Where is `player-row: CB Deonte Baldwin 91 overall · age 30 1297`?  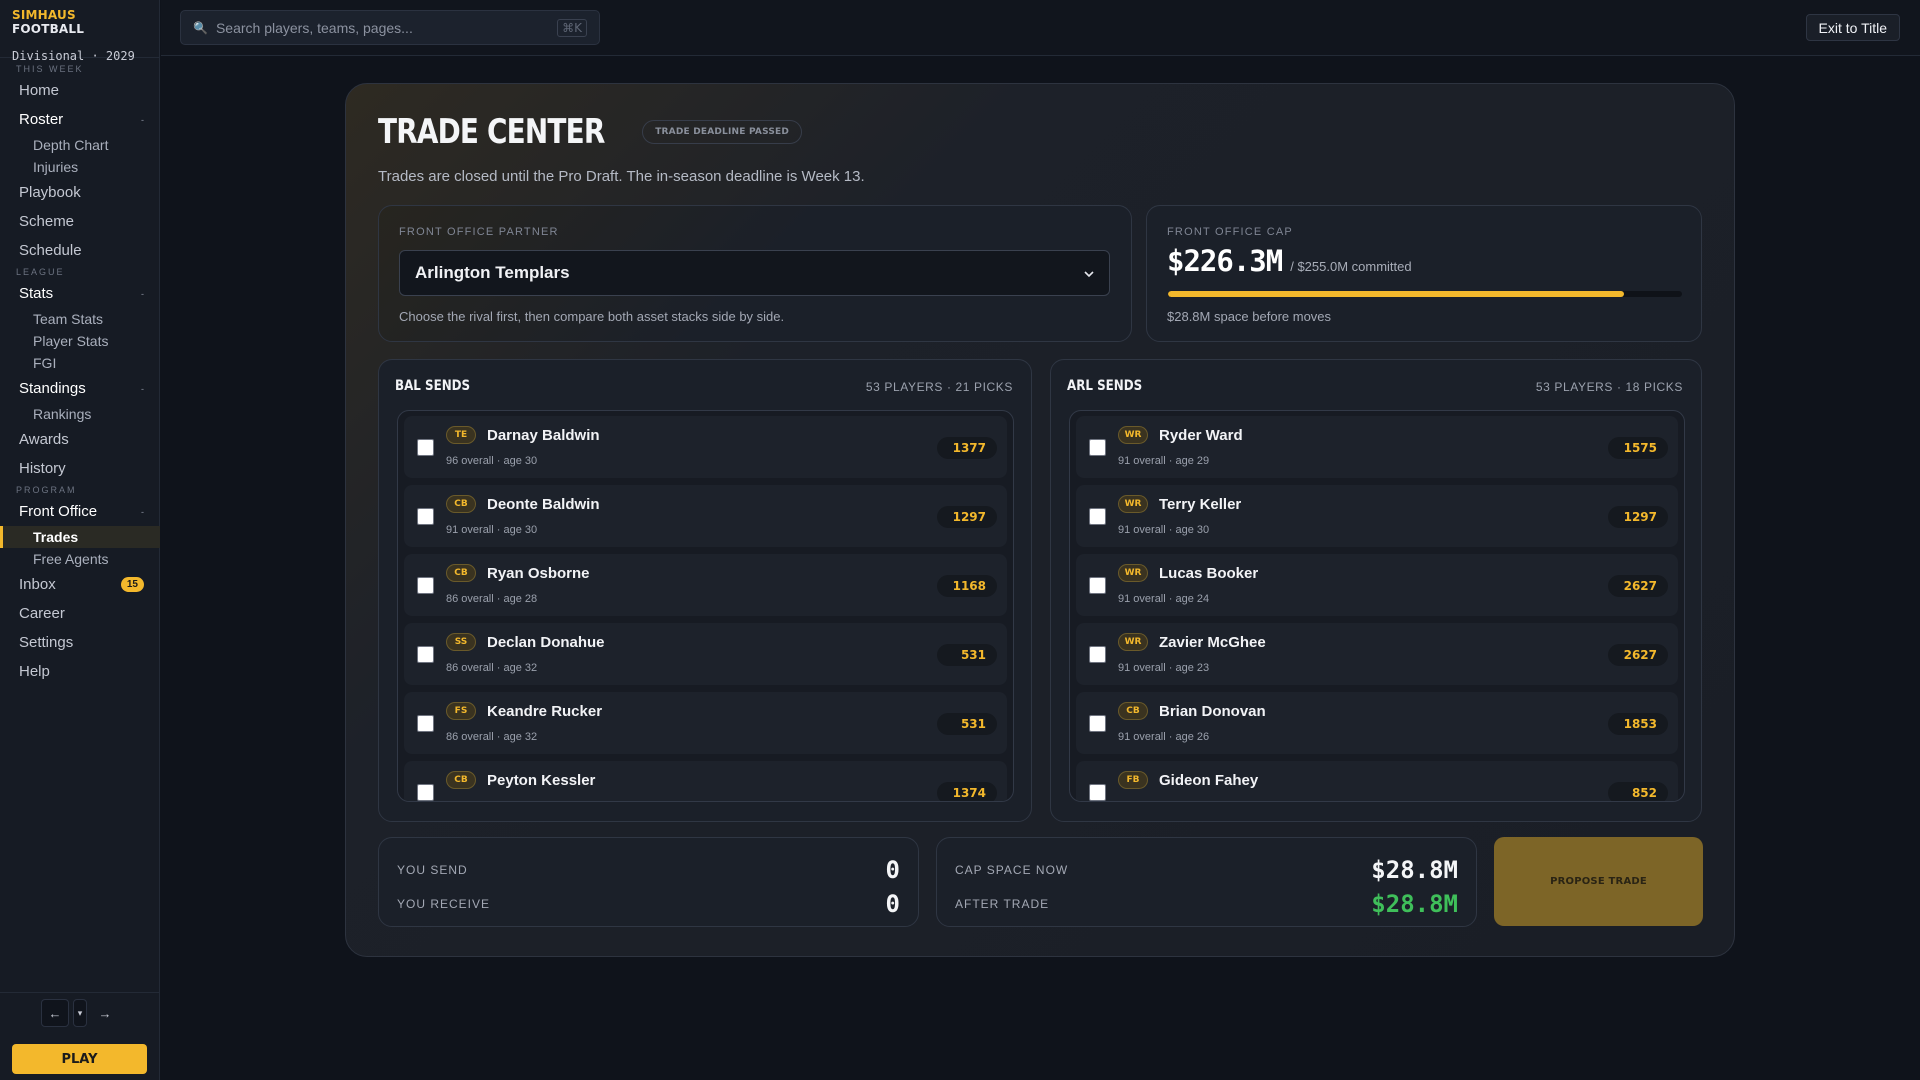 player-row: CB Deonte Baldwin 91 overall · age 30 1297 is located at coordinates (705, 516).